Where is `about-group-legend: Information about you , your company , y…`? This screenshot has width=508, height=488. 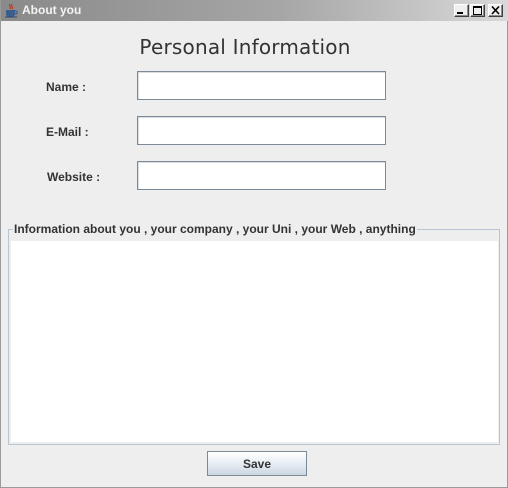
about-group-legend: Information about you , your company , y… is located at coordinates (215, 229).